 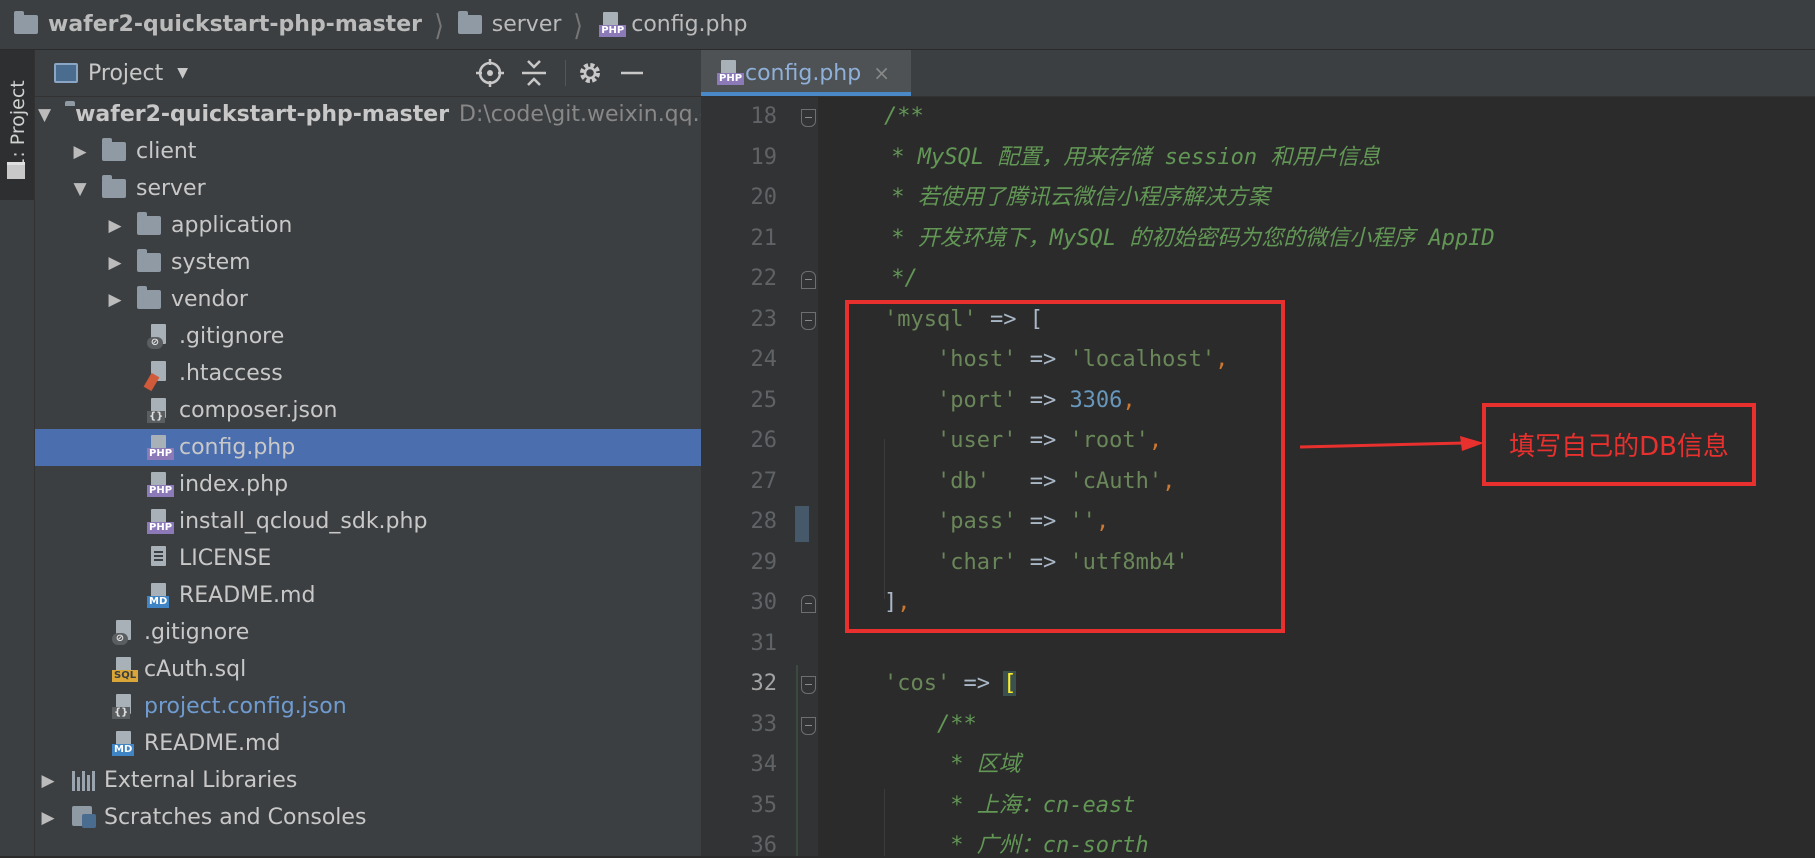 What do you see at coordinates (368, 706) in the screenshot?
I see `tree-item-project-config-json: {} project.config.json` at bounding box center [368, 706].